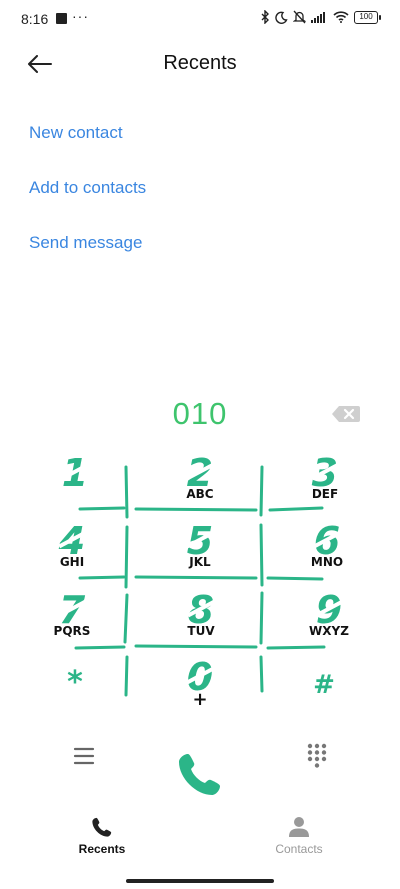  I want to click on key-5: 5 JKL, so click(200, 549).